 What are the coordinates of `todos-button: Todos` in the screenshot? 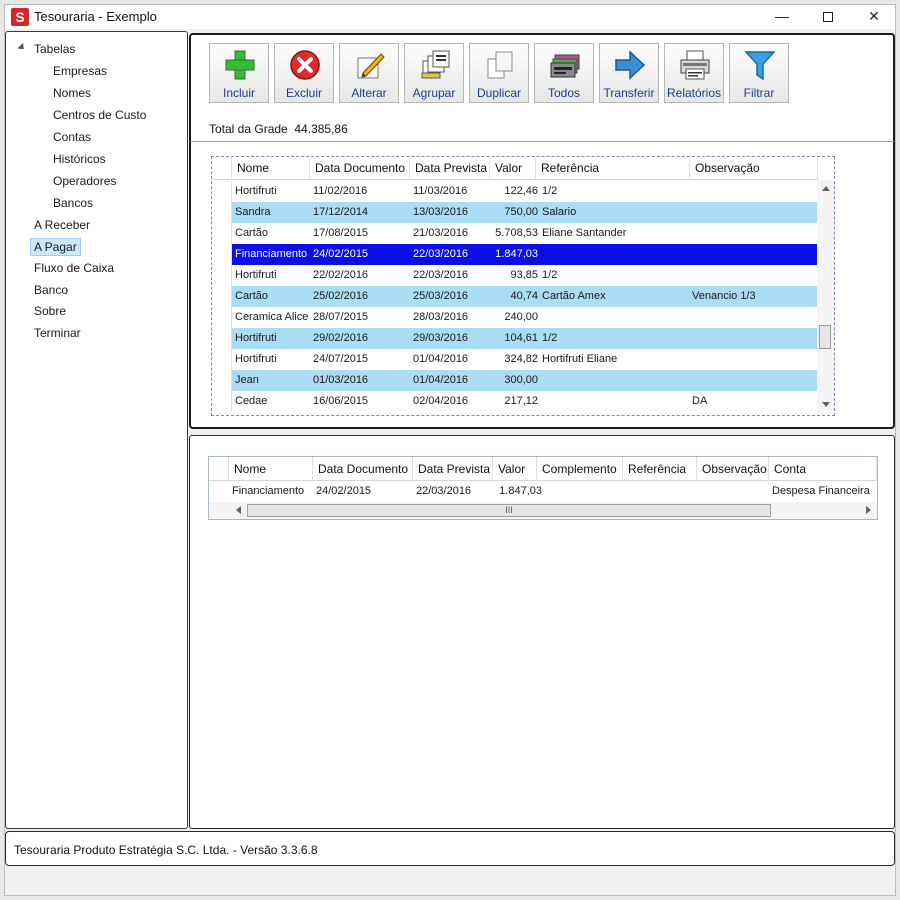 It's located at (564, 73).